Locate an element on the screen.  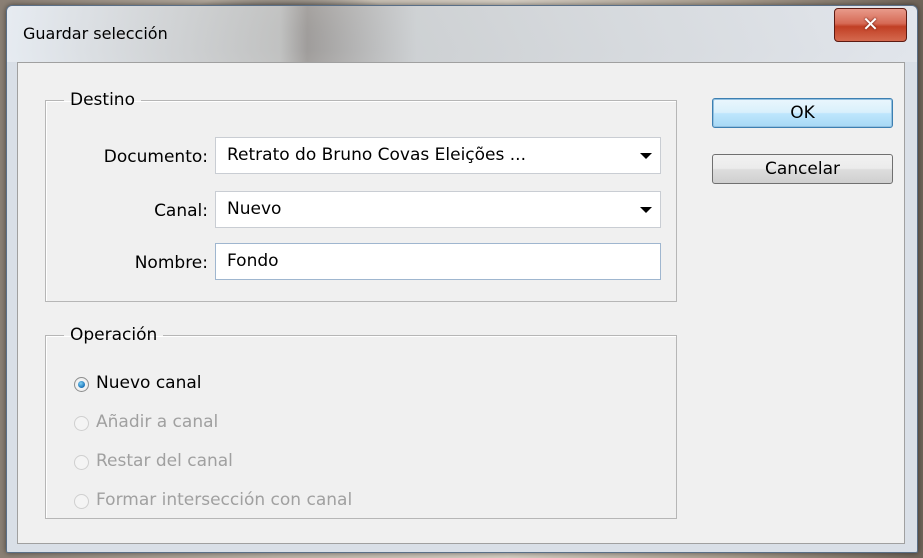
close-icon: ✕ is located at coordinates (870, 24).